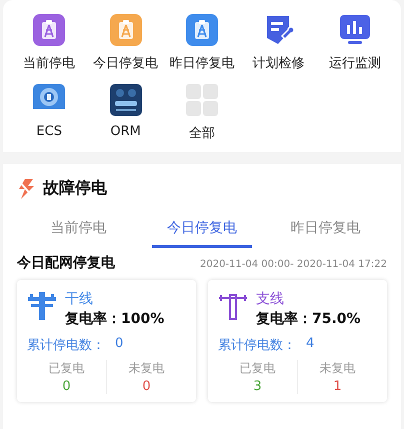 This screenshot has width=404, height=429. I want to click on total-value: 4, so click(310, 344).